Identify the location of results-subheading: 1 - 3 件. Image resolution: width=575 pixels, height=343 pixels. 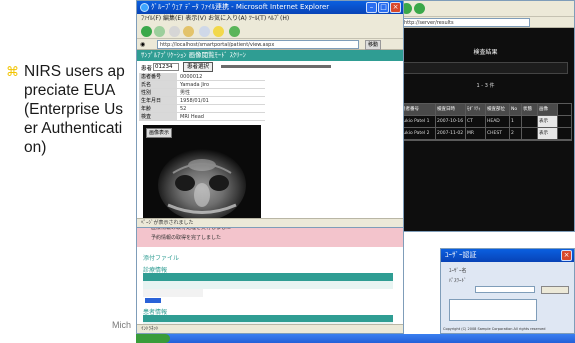
(485, 86).